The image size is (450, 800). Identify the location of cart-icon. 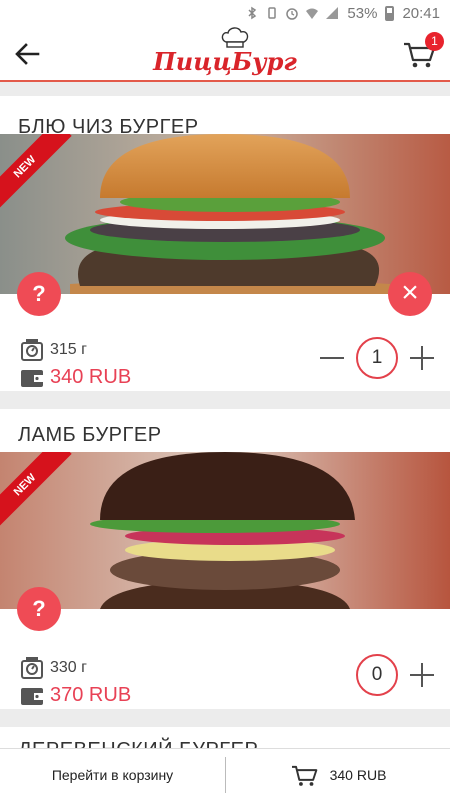
(304, 775).